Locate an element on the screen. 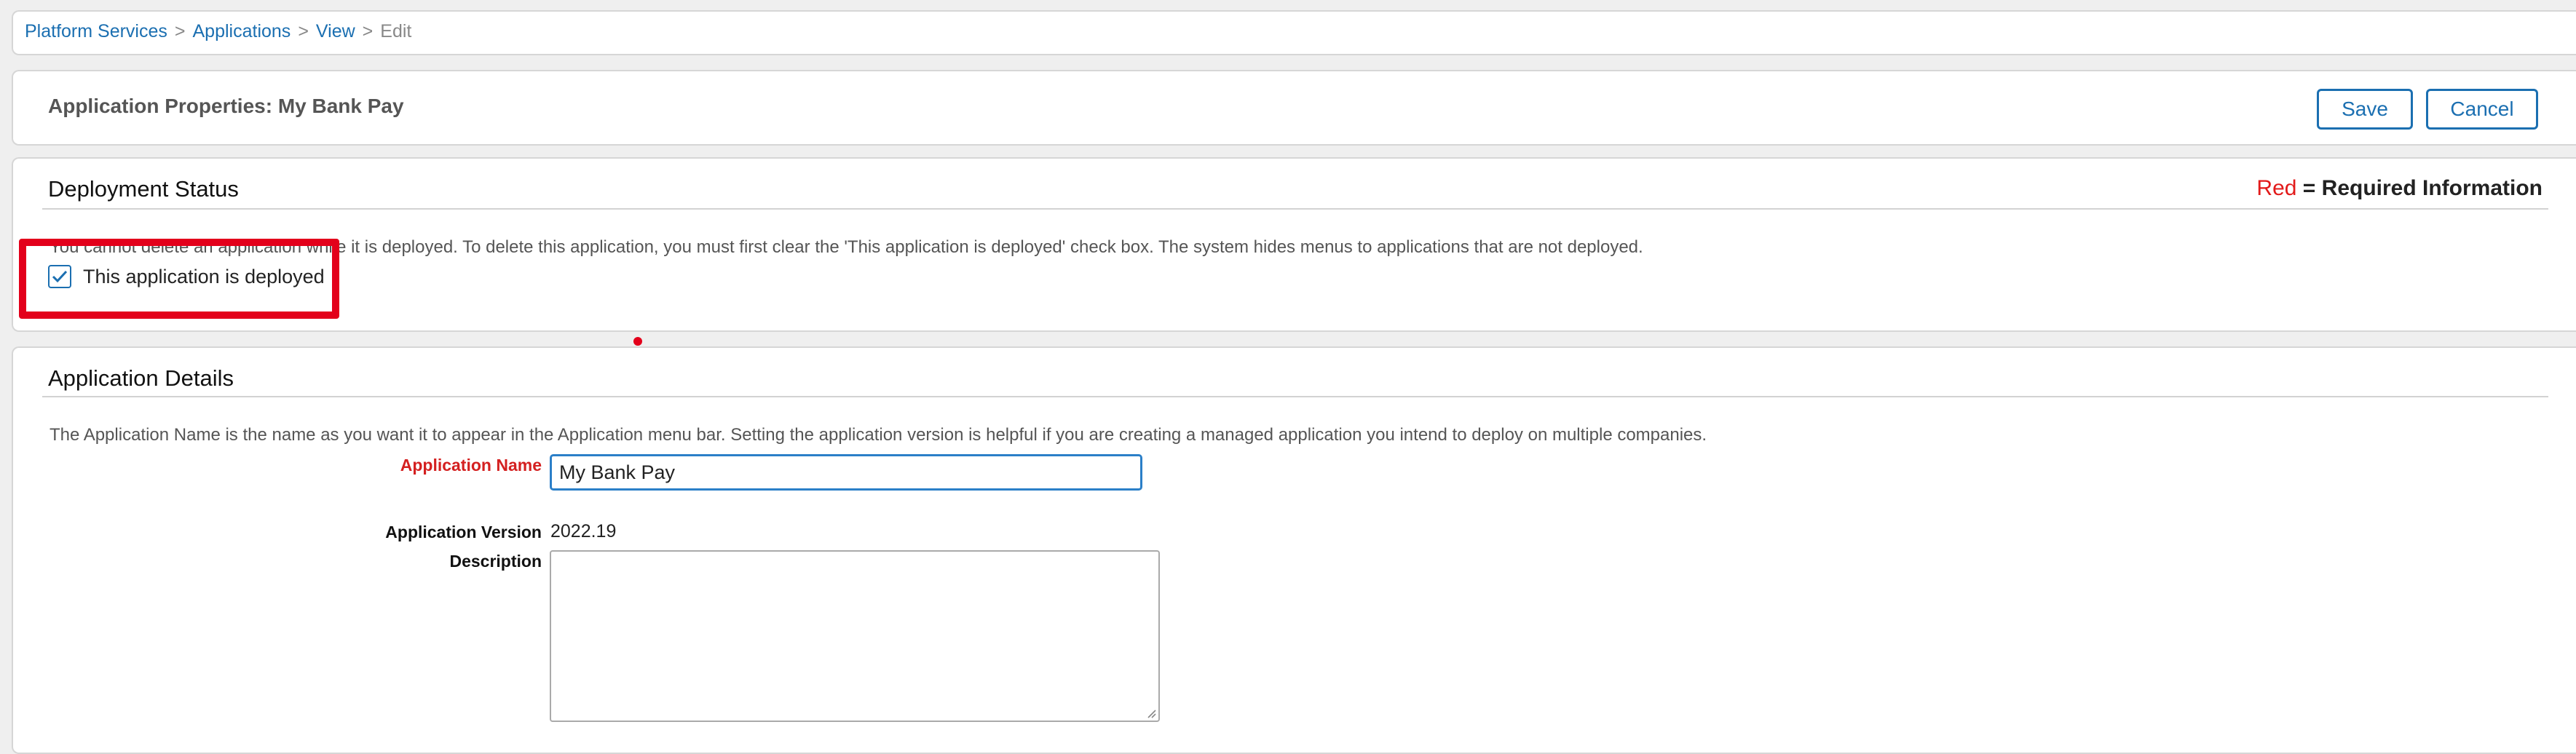  breadcrumb: Platform Services > Applications > View > Edit is located at coordinates (218, 31).